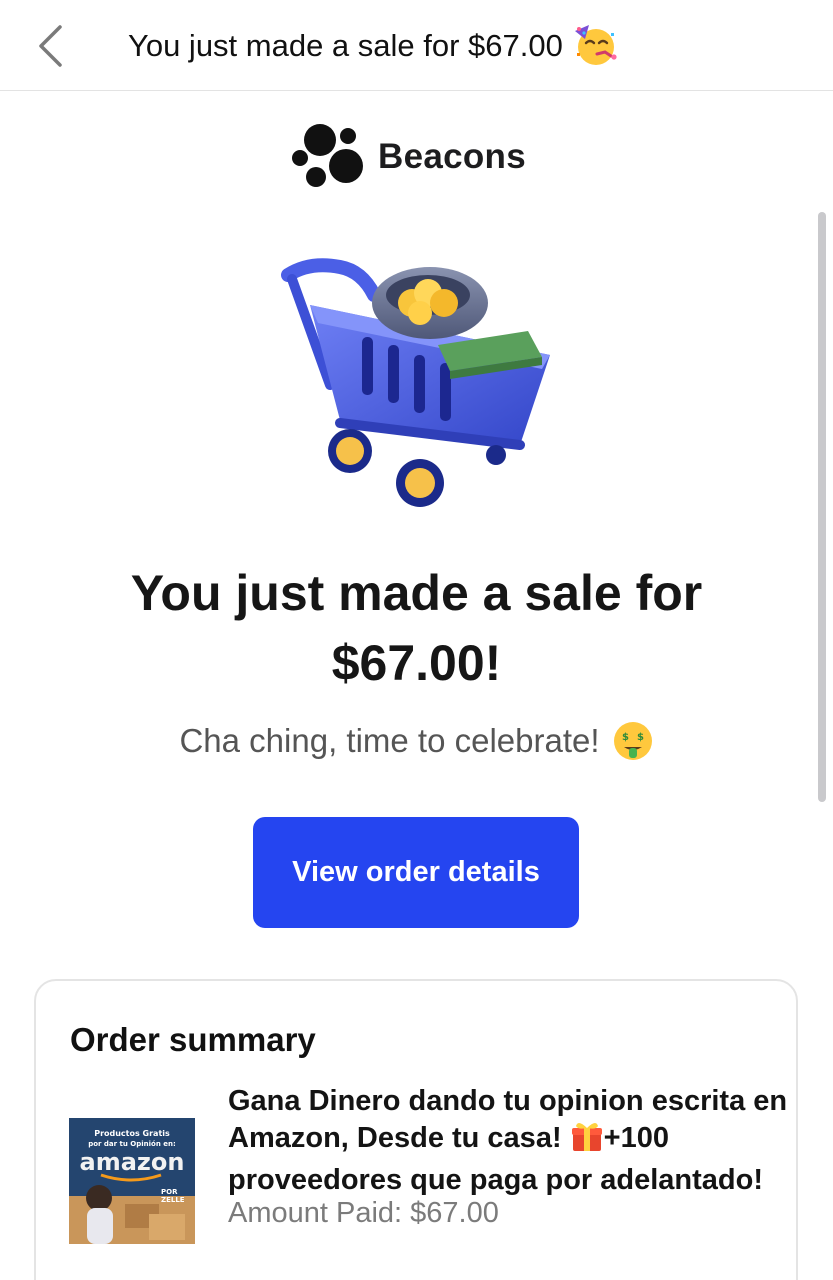  What do you see at coordinates (452, 156) in the screenshot?
I see `brand-name: Beacons` at bounding box center [452, 156].